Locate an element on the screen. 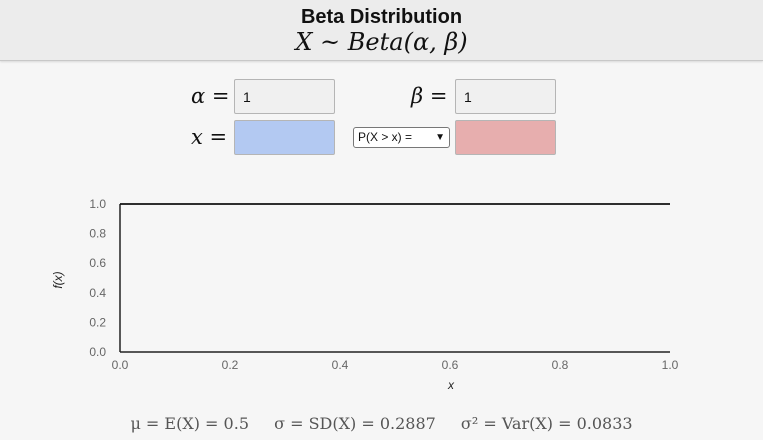 The width and height of the screenshot is (763, 440). sd-stat: σ = SD(X) = 0.2887 is located at coordinates (355, 423).